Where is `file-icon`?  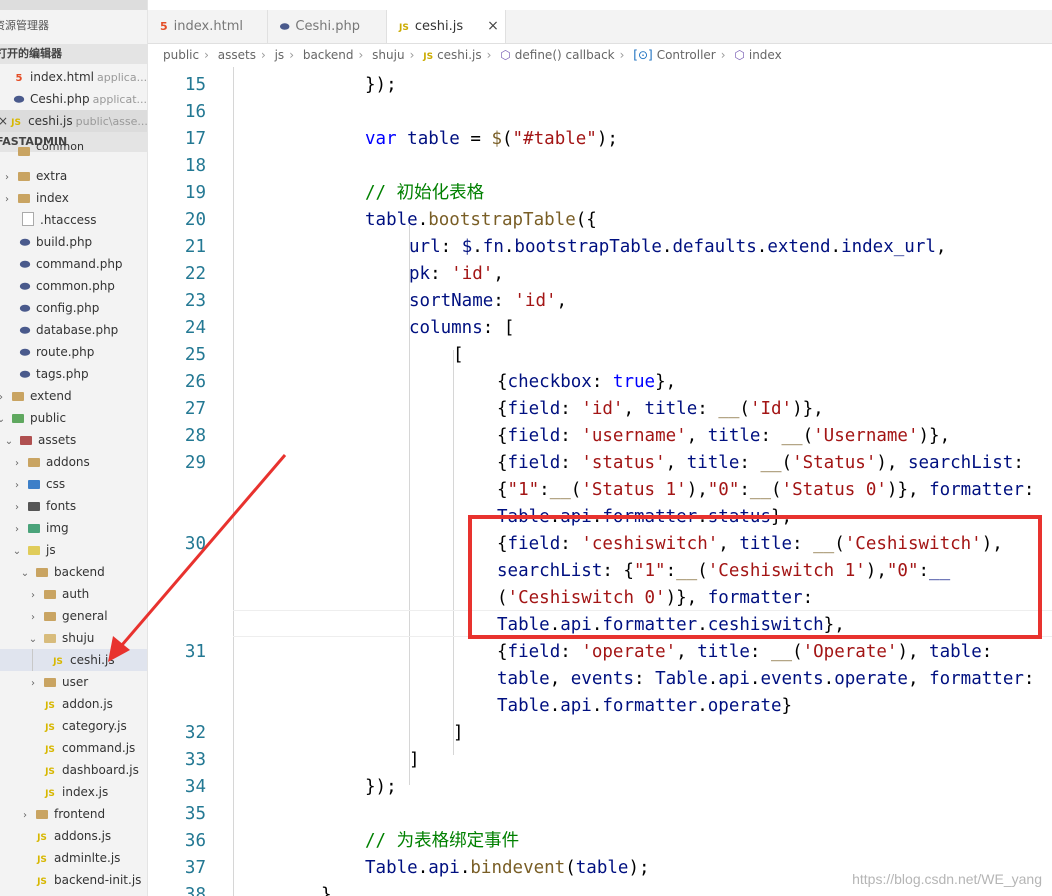
file-icon is located at coordinates (28, 219).